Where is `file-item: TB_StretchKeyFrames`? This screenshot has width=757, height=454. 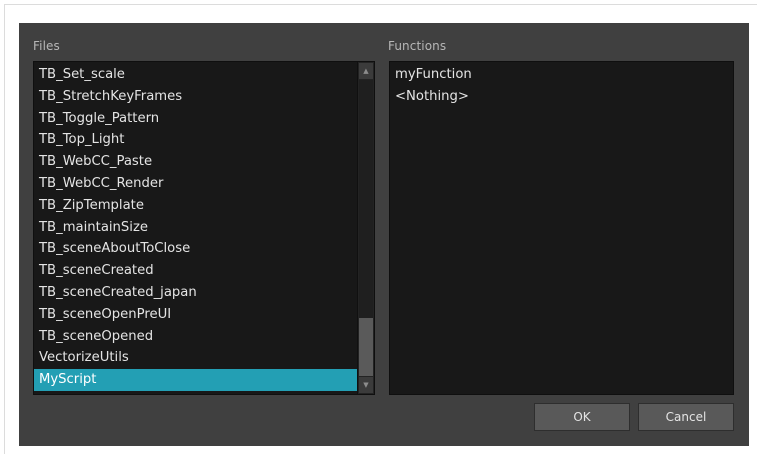
file-item: TB_StretchKeyFrames is located at coordinates (195, 97).